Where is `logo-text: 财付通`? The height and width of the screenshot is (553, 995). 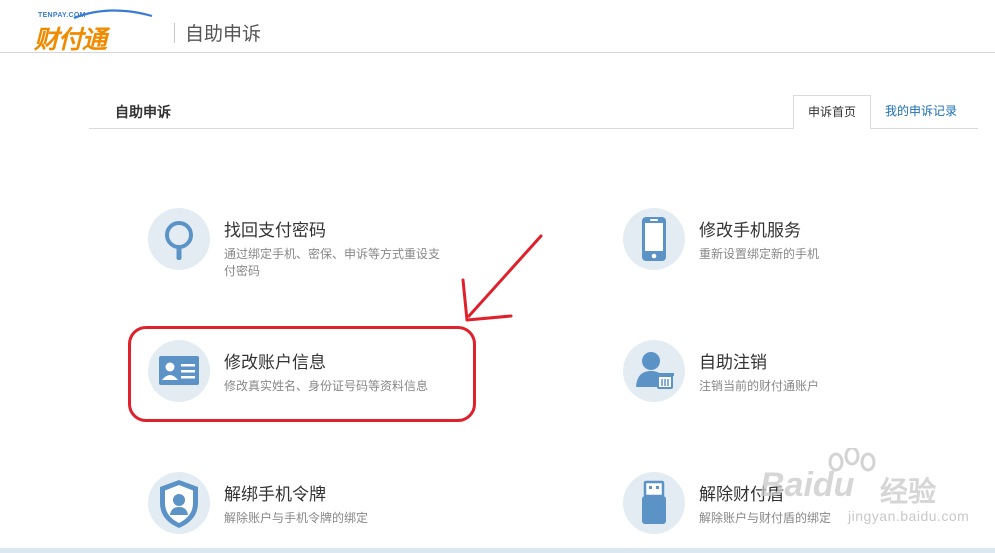 logo-text: 财付通 is located at coordinates (70, 39).